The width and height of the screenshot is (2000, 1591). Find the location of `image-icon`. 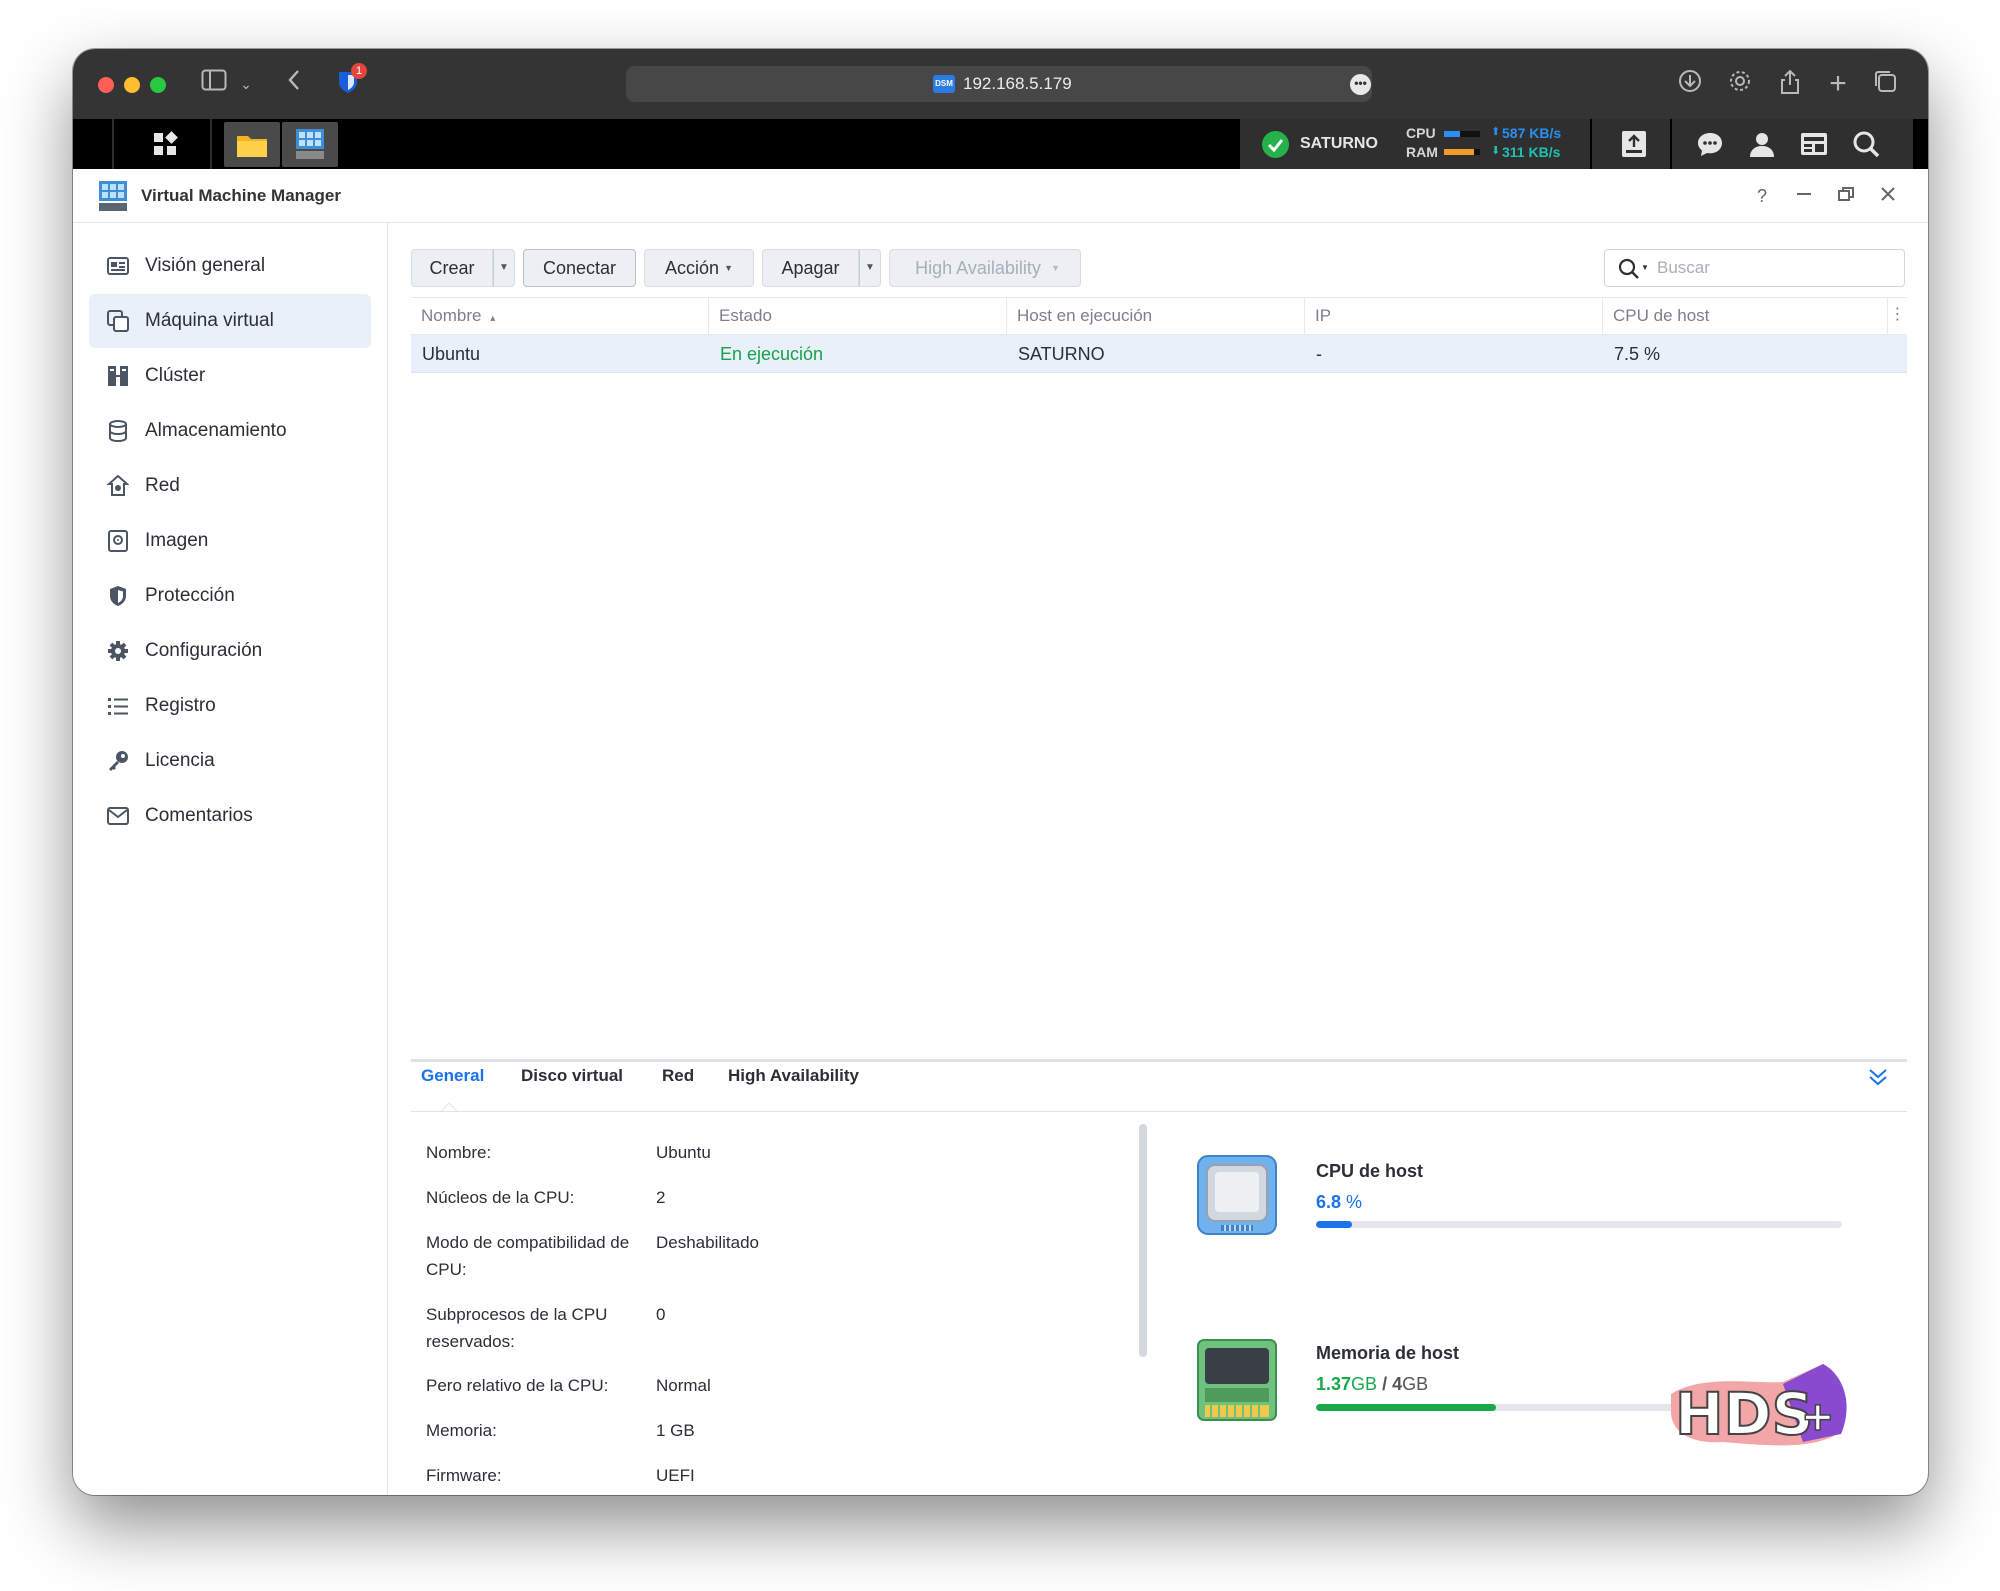

image-icon is located at coordinates (118, 541).